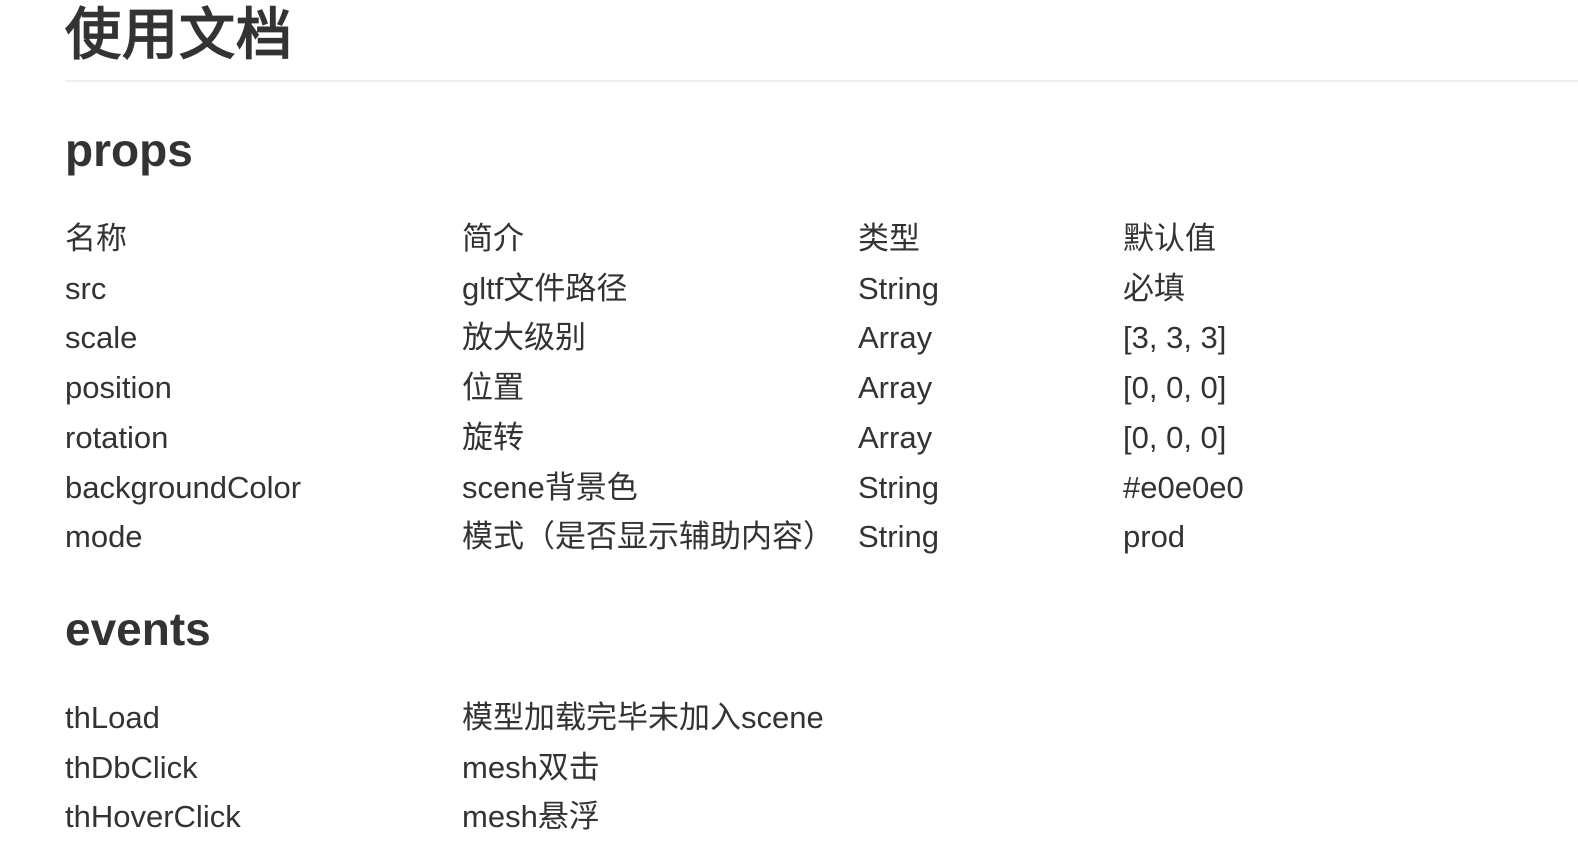 The height and width of the screenshot is (856, 1578). I want to click on prop-description: 放大级别, so click(524, 338).